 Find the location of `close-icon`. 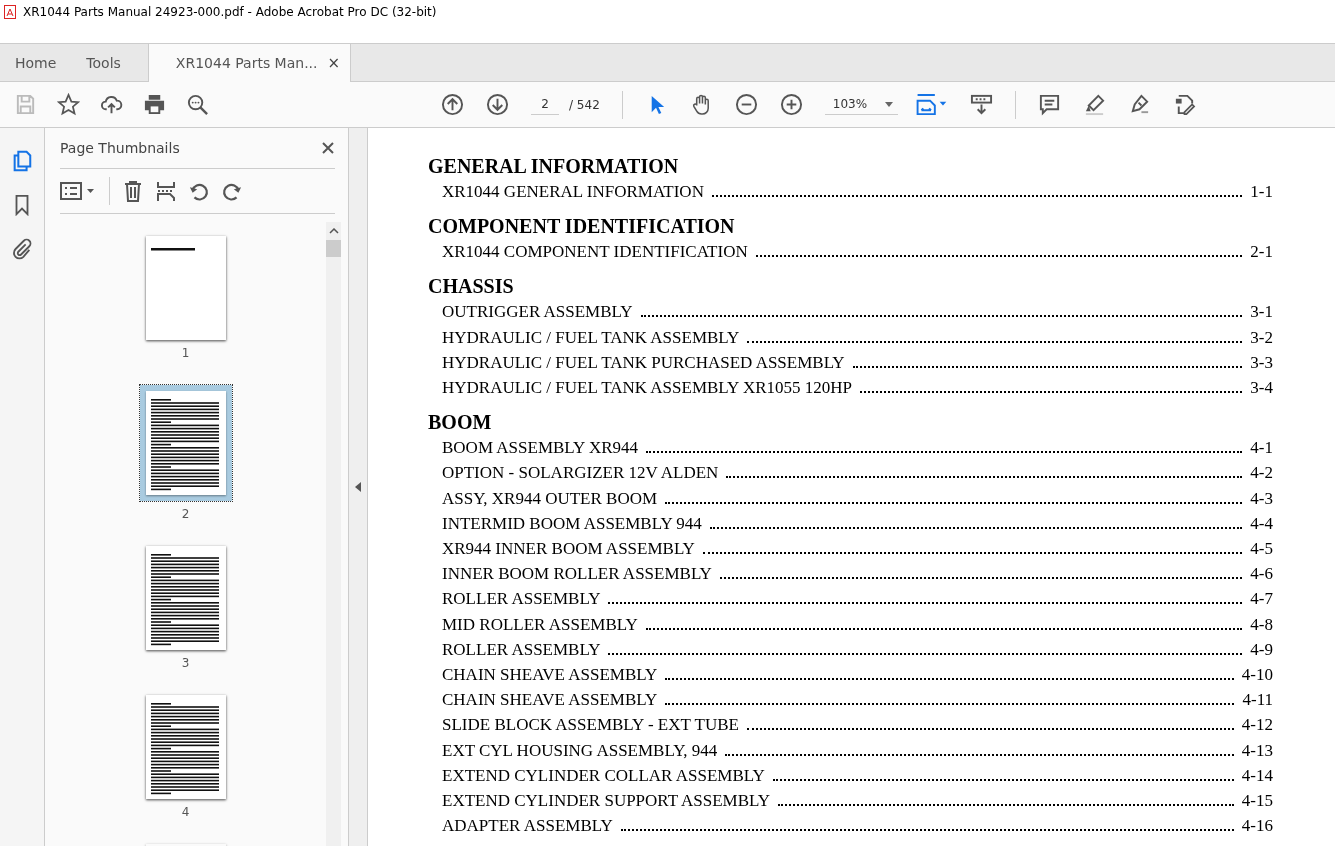

close-icon is located at coordinates (328, 148).